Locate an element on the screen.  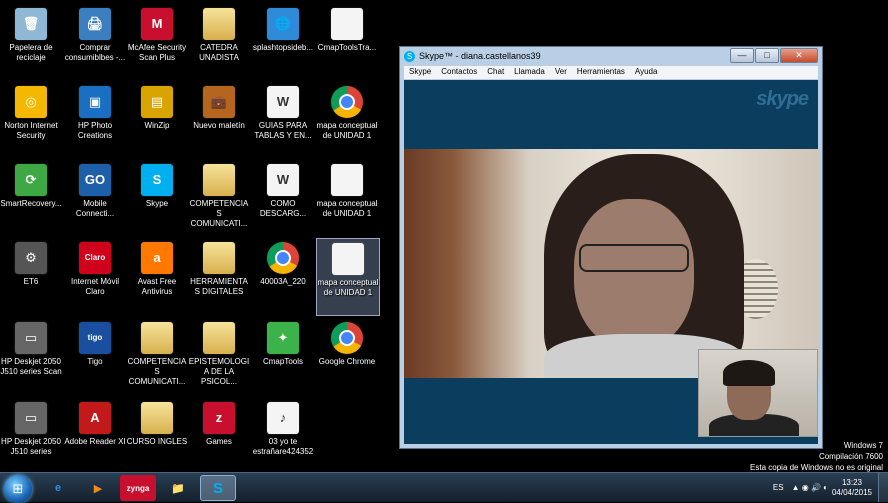
clock: 13:23 04/04/2015 is located at coordinates (852, 488).